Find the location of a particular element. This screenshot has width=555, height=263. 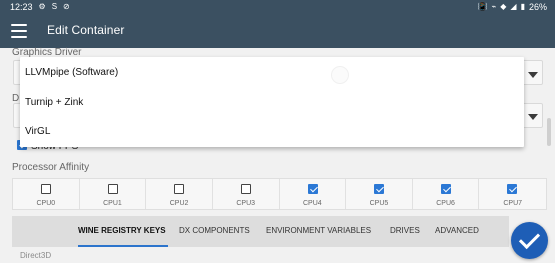

cpu-option: CPU5 is located at coordinates (379, 194).